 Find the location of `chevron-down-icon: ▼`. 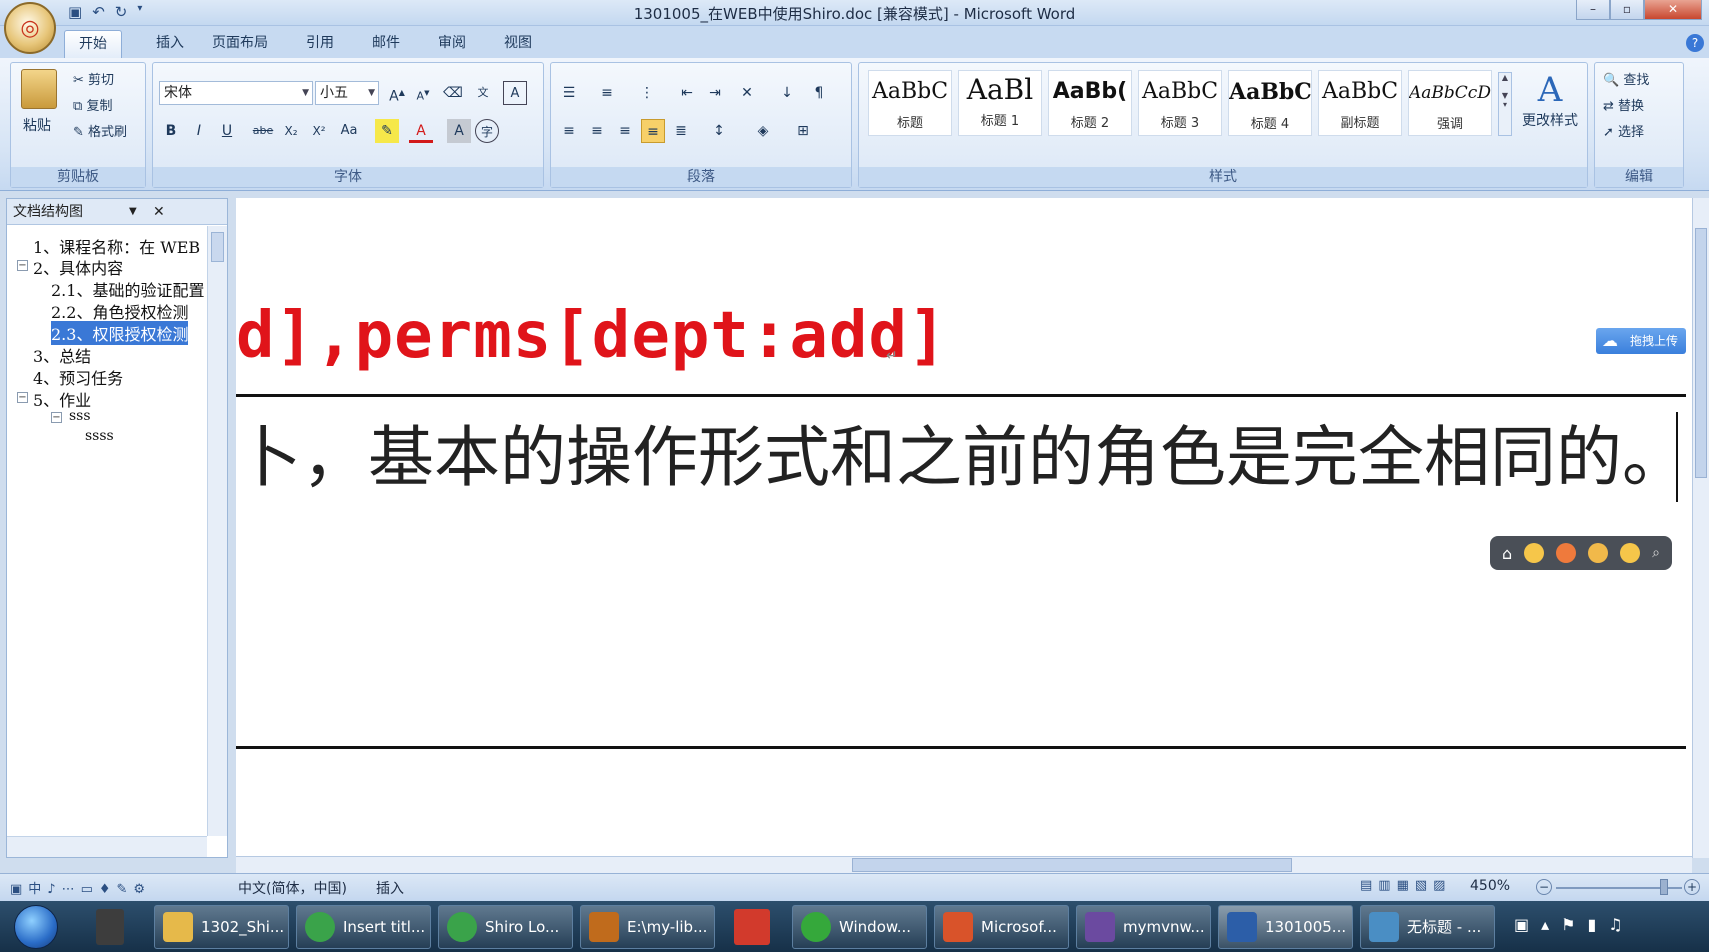

chevron-down-icon: ▼ is located at coordinates (133, 212).